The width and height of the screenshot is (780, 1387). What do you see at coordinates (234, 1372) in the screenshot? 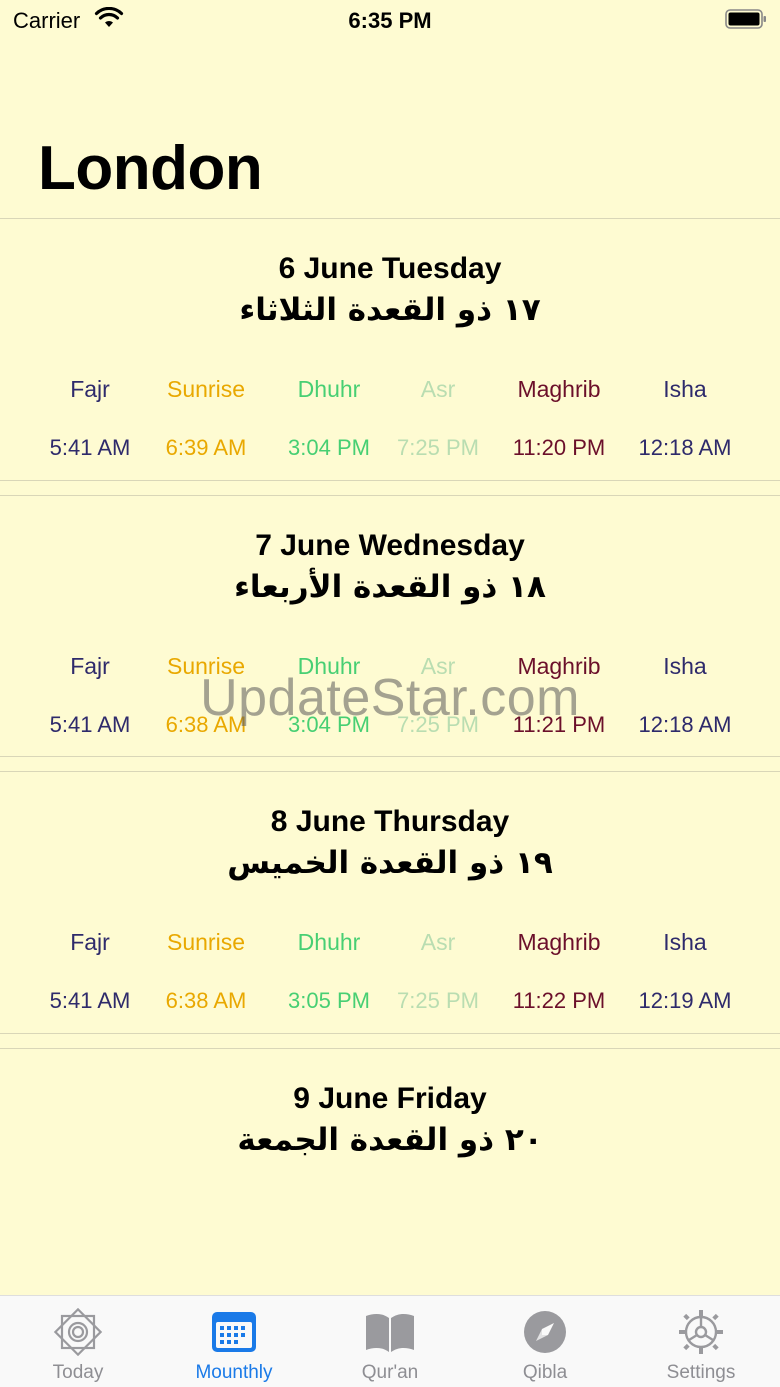
I see `tab-label: Mounthly` at bounding box center [234, 1372].